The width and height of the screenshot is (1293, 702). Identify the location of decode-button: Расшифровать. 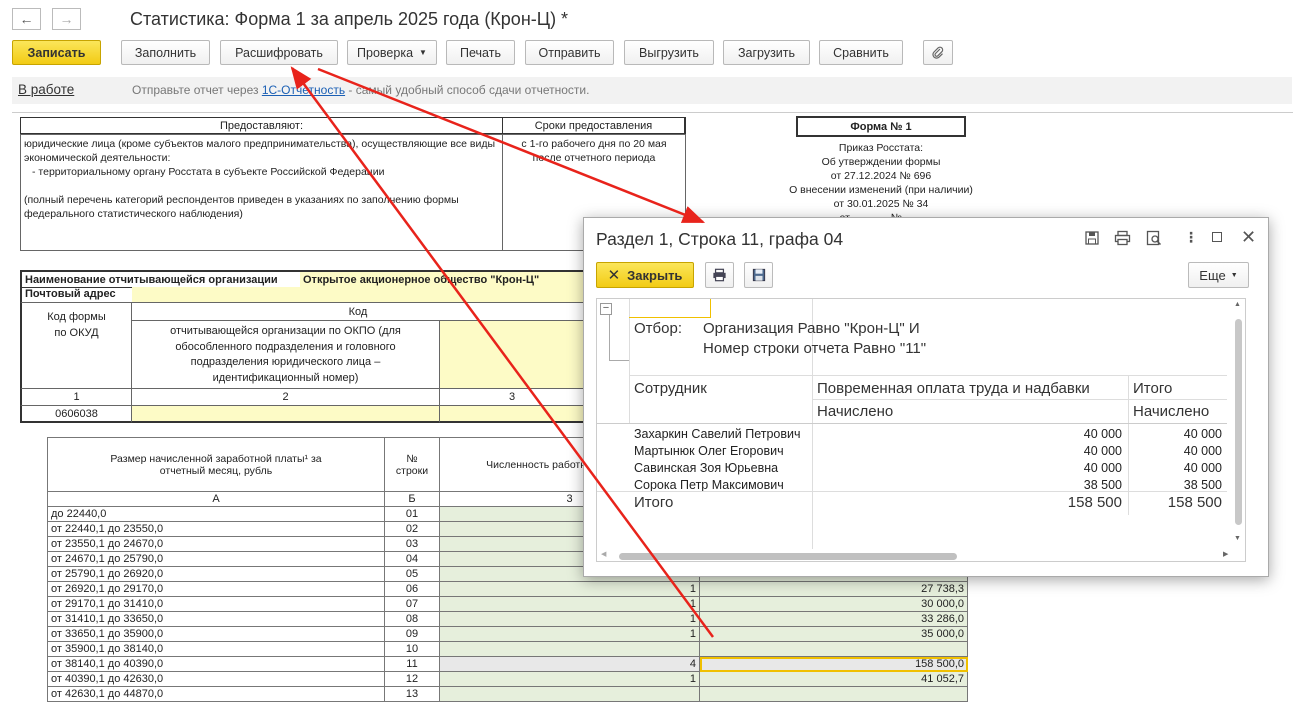
(279, 52).